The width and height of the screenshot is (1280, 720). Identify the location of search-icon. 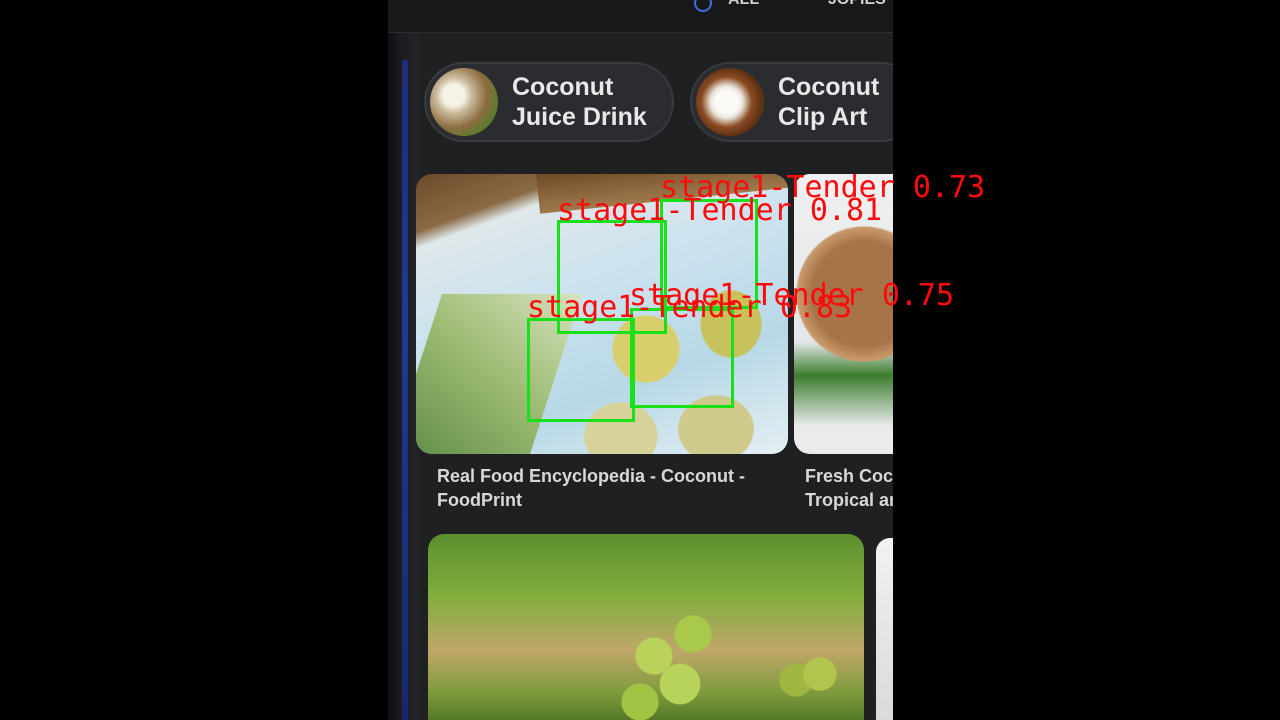
(703, 6).